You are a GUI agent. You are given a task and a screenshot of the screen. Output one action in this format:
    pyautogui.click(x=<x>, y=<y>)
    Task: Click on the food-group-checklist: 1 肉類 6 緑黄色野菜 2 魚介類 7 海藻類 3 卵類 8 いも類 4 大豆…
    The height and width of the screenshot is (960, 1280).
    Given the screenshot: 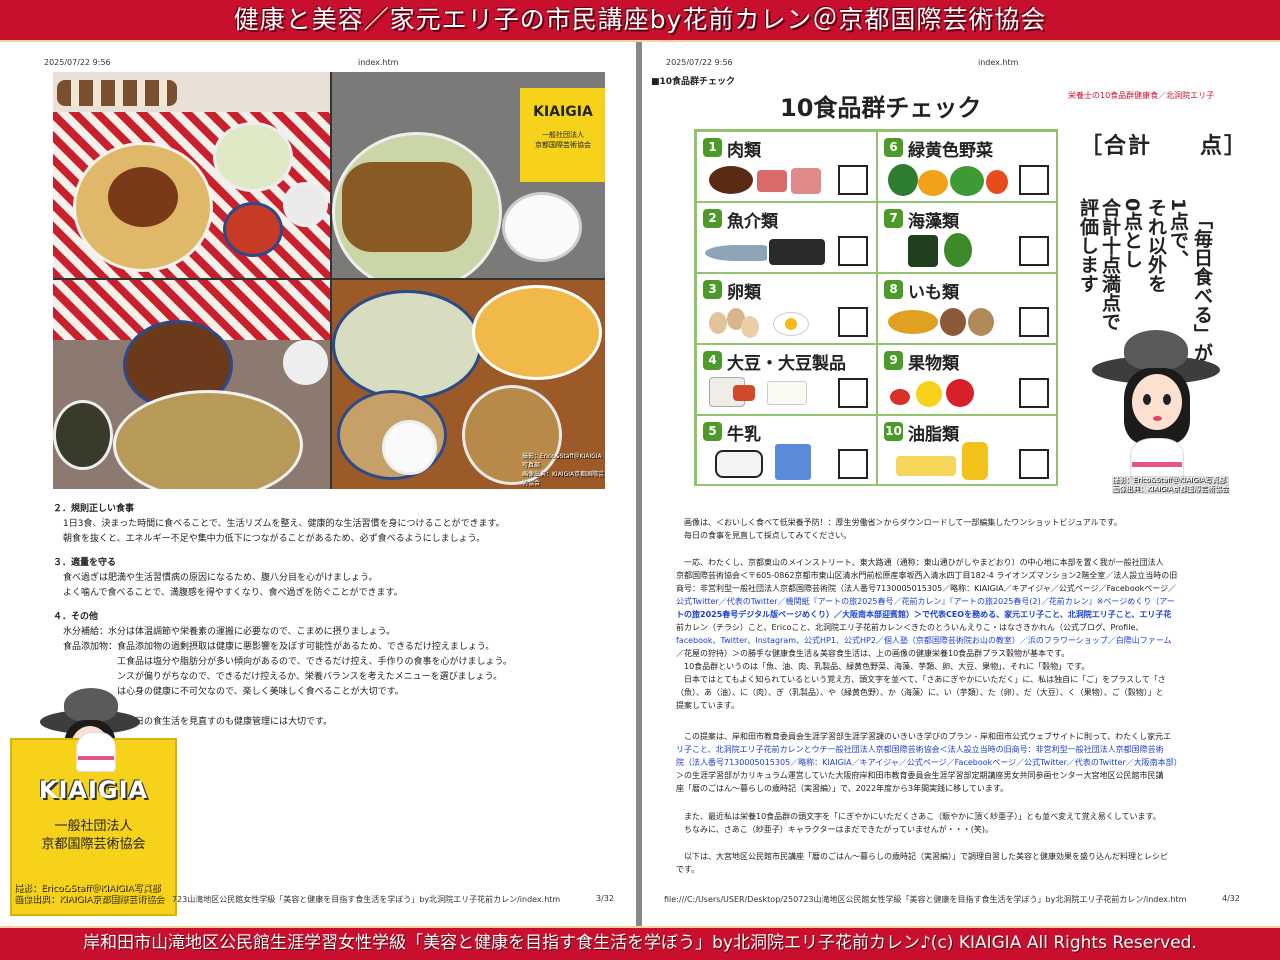 What is the action you would take?
    pyautogui.click(x=876, y=307)
    